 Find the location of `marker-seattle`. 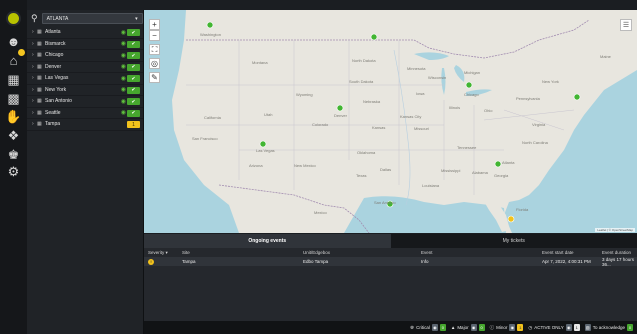

marker-seattle is located at coordinates (210, 25).